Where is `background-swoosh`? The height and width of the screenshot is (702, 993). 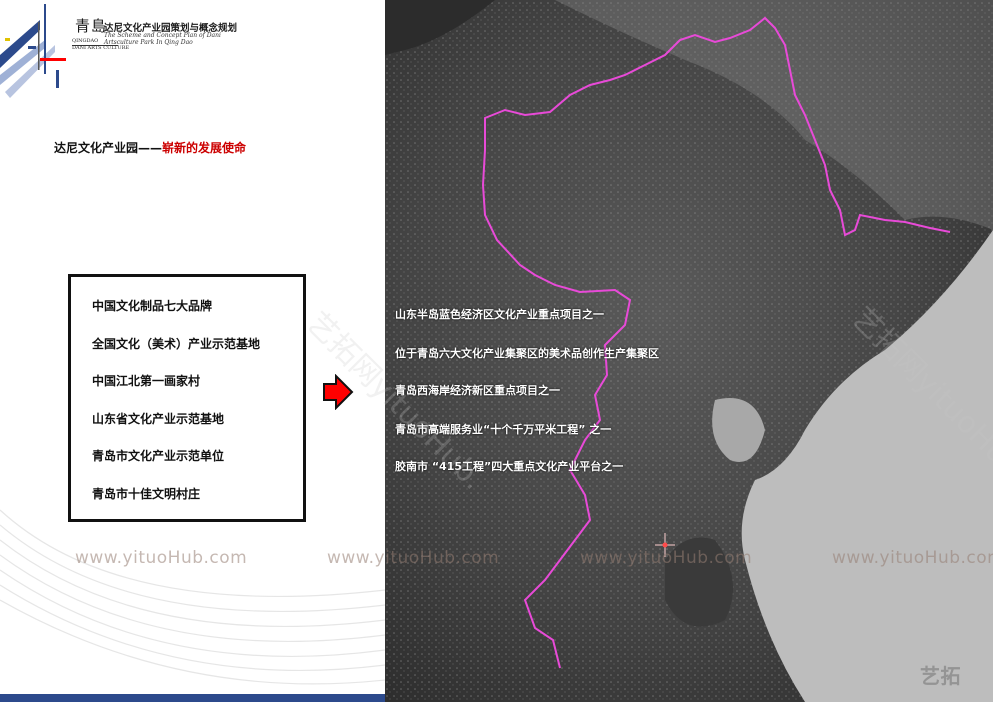 background-swoosh is located at coordinates (192, 597).